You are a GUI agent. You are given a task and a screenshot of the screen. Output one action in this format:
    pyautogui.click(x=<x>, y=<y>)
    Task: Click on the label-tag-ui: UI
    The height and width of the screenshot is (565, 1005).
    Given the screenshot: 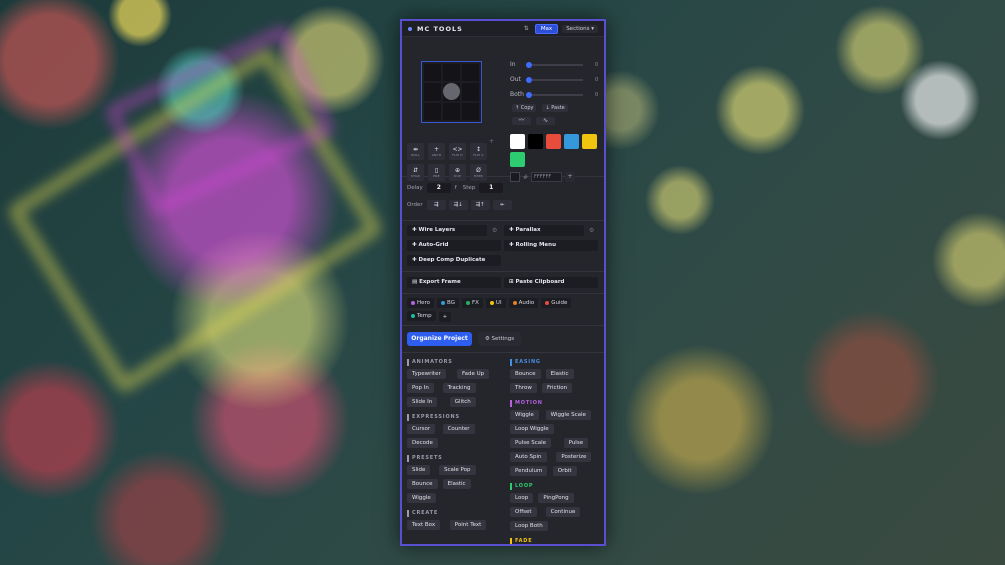 What is the action you would take?
    pyautogui.click(x=495, y=303)
    